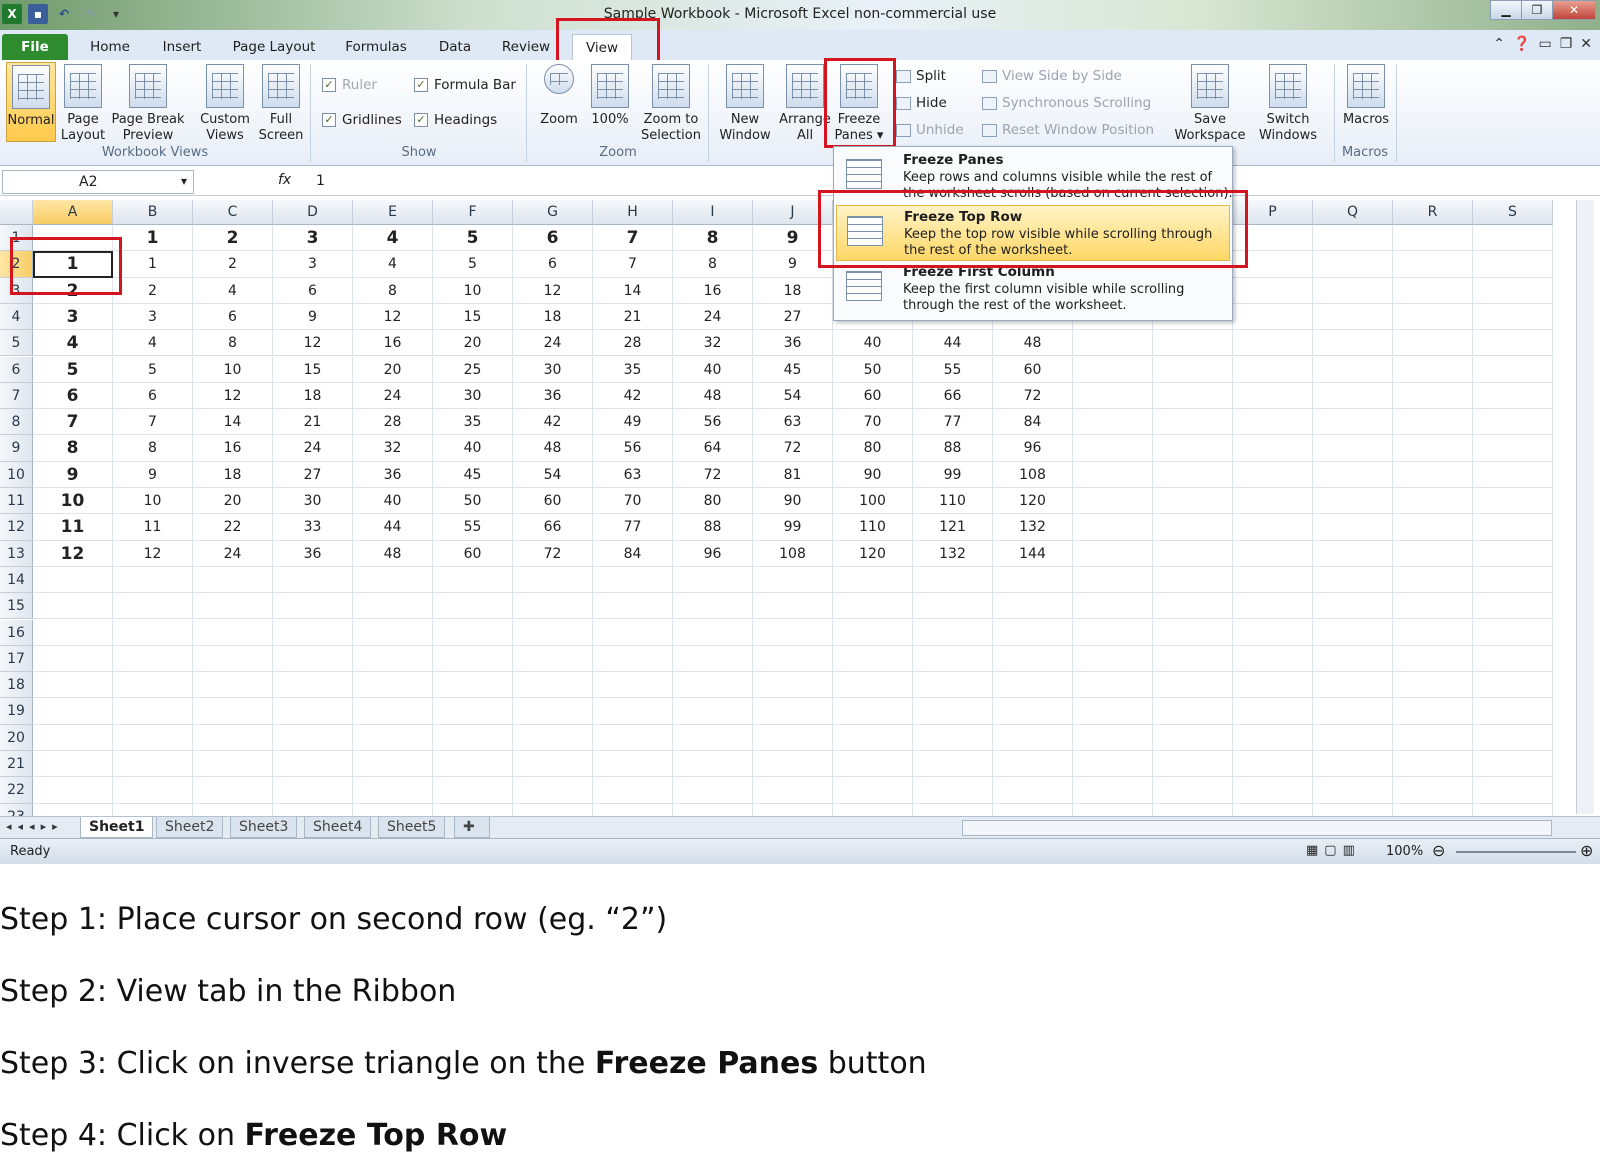 The image size is (1600, 1158). What do you see at coordinates (16, 343) in the screenshot?
I see `row-header: 5` at bounding box center [16, 343].